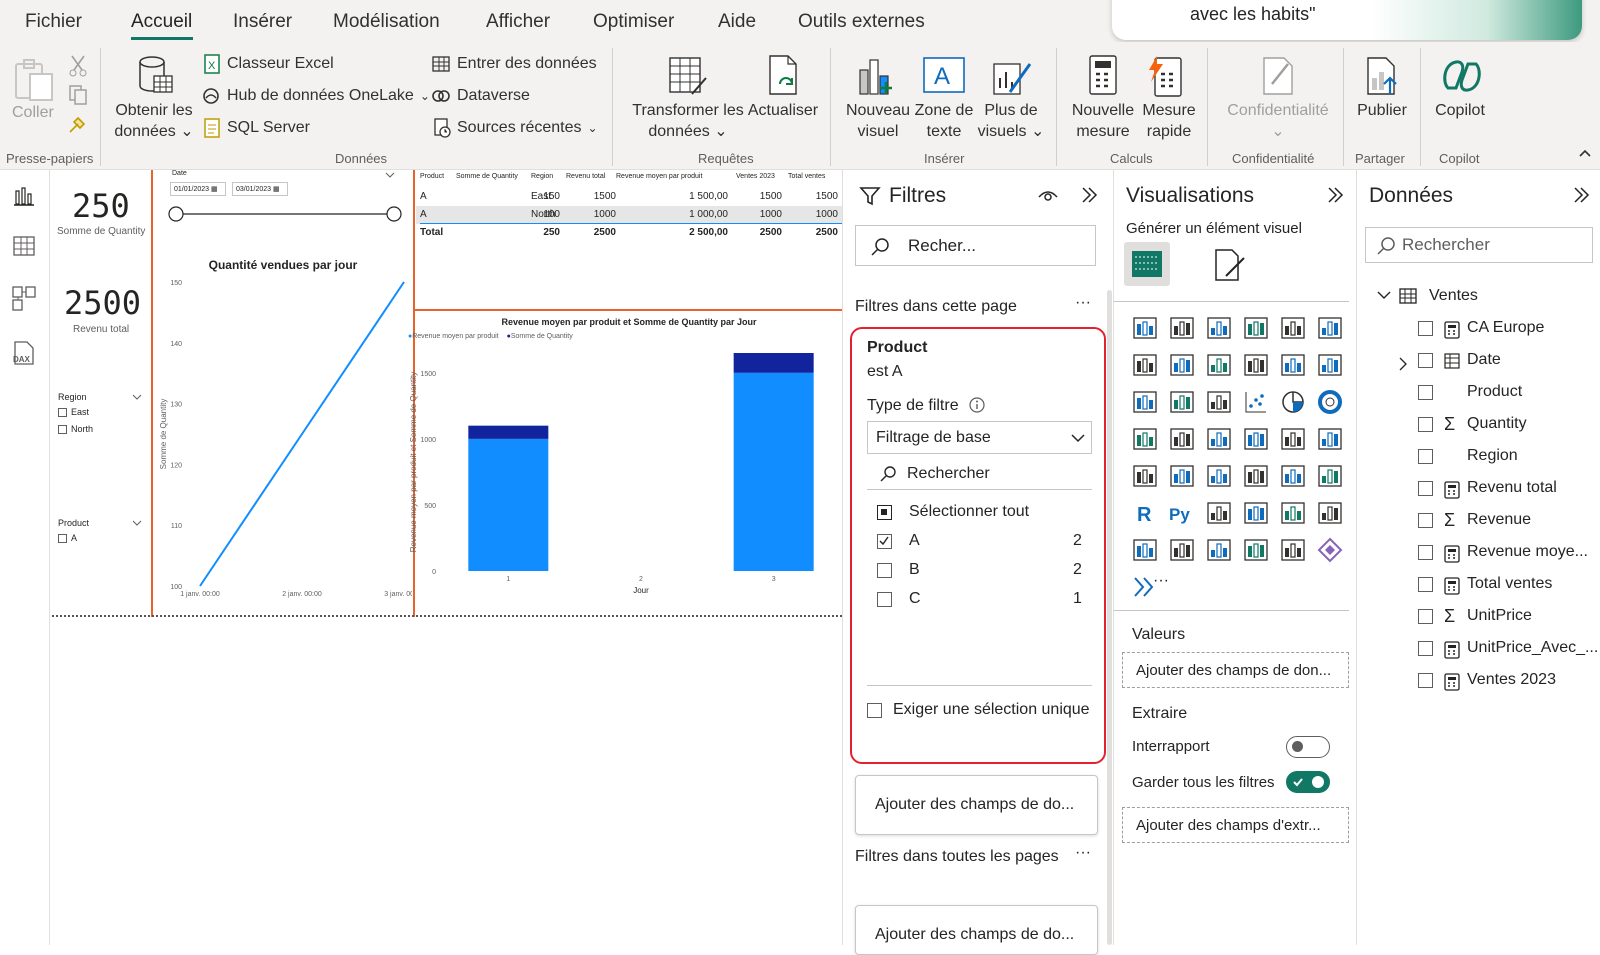 The height and width of the screenshot is (955, 1600). What do you see at coordinates (1293, 439) in the screenshot?
I see `azure-map-icon` at bounding box center [1293, 439].